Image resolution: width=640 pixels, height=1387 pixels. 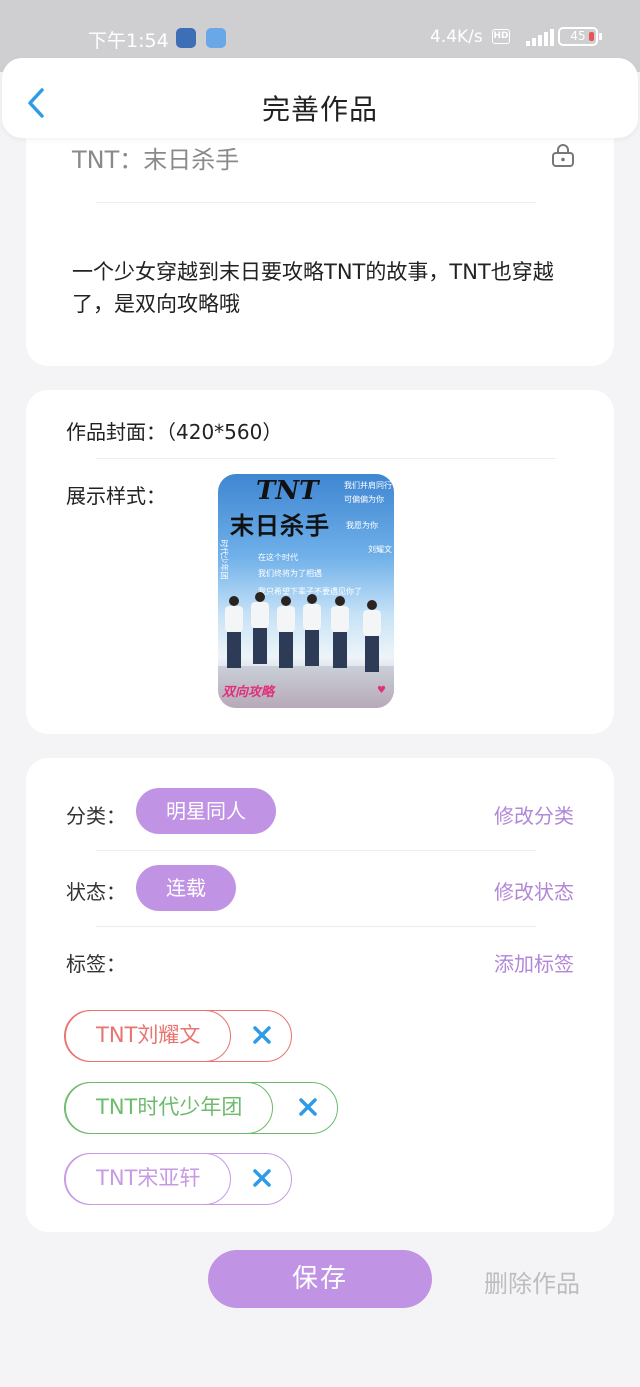 I want to click on cover-line: 刘耀文, so click(x=380, y=549).